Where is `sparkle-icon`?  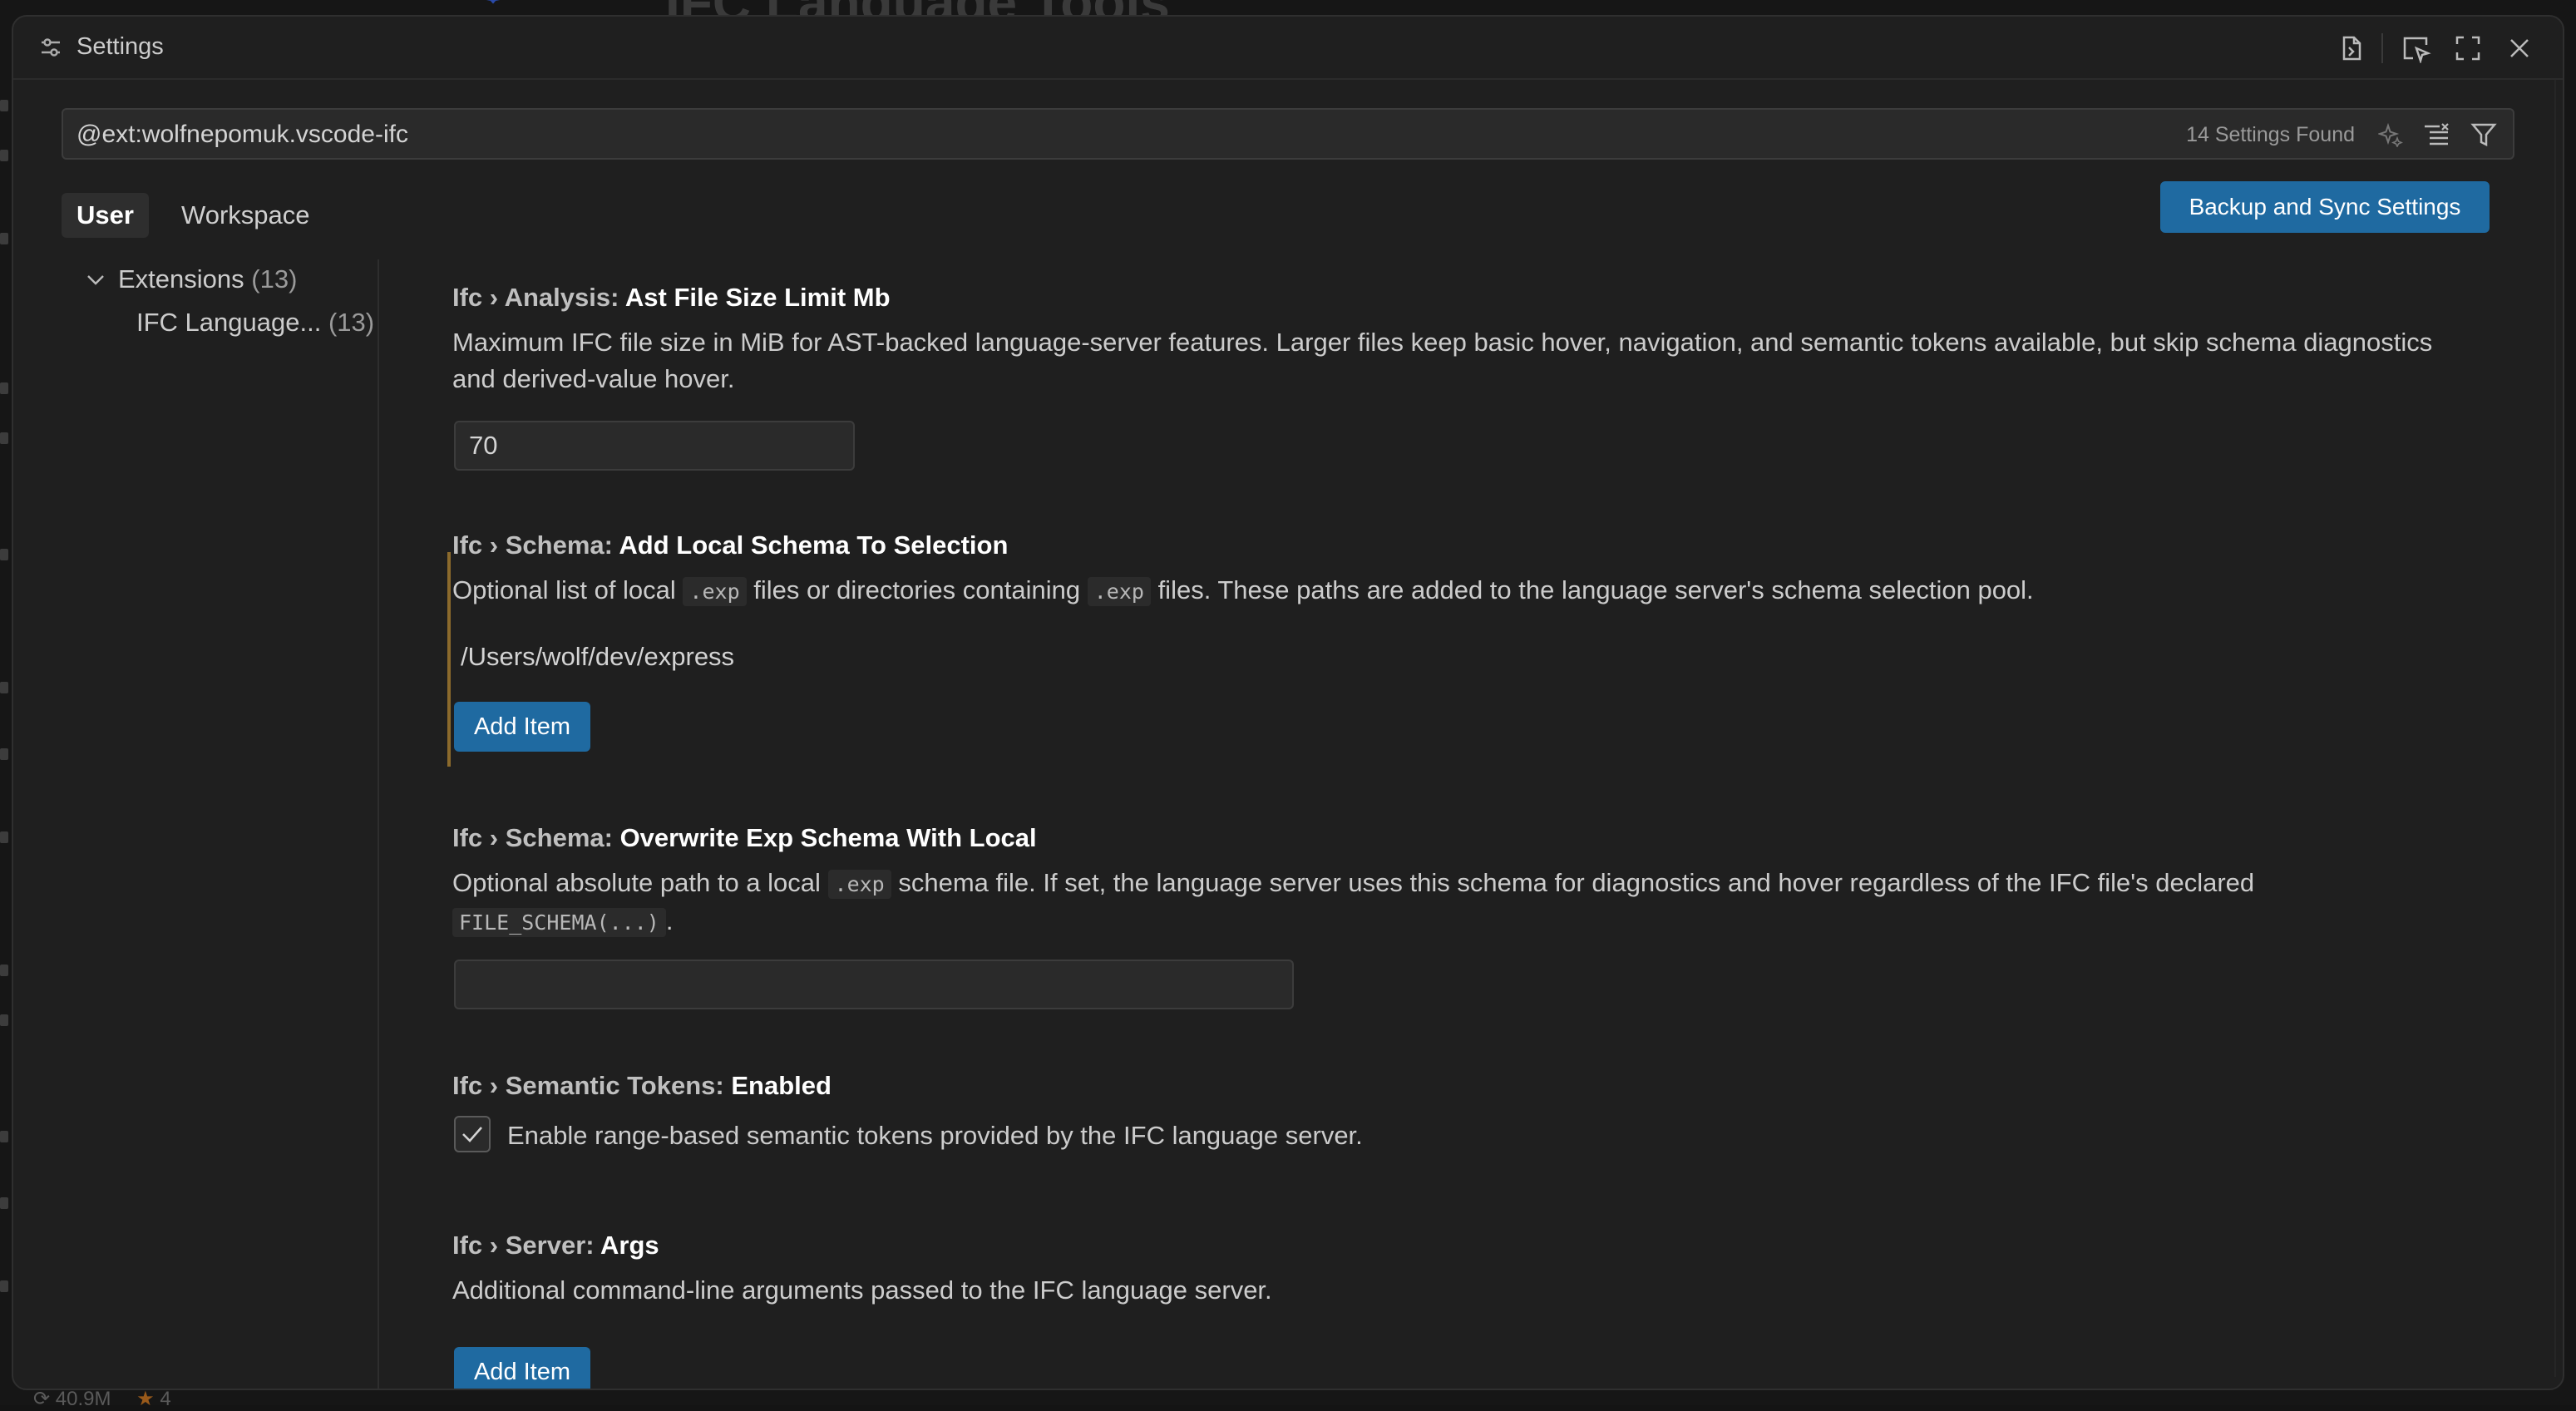 sparkle-icon is located at coordinates (2390, 134).